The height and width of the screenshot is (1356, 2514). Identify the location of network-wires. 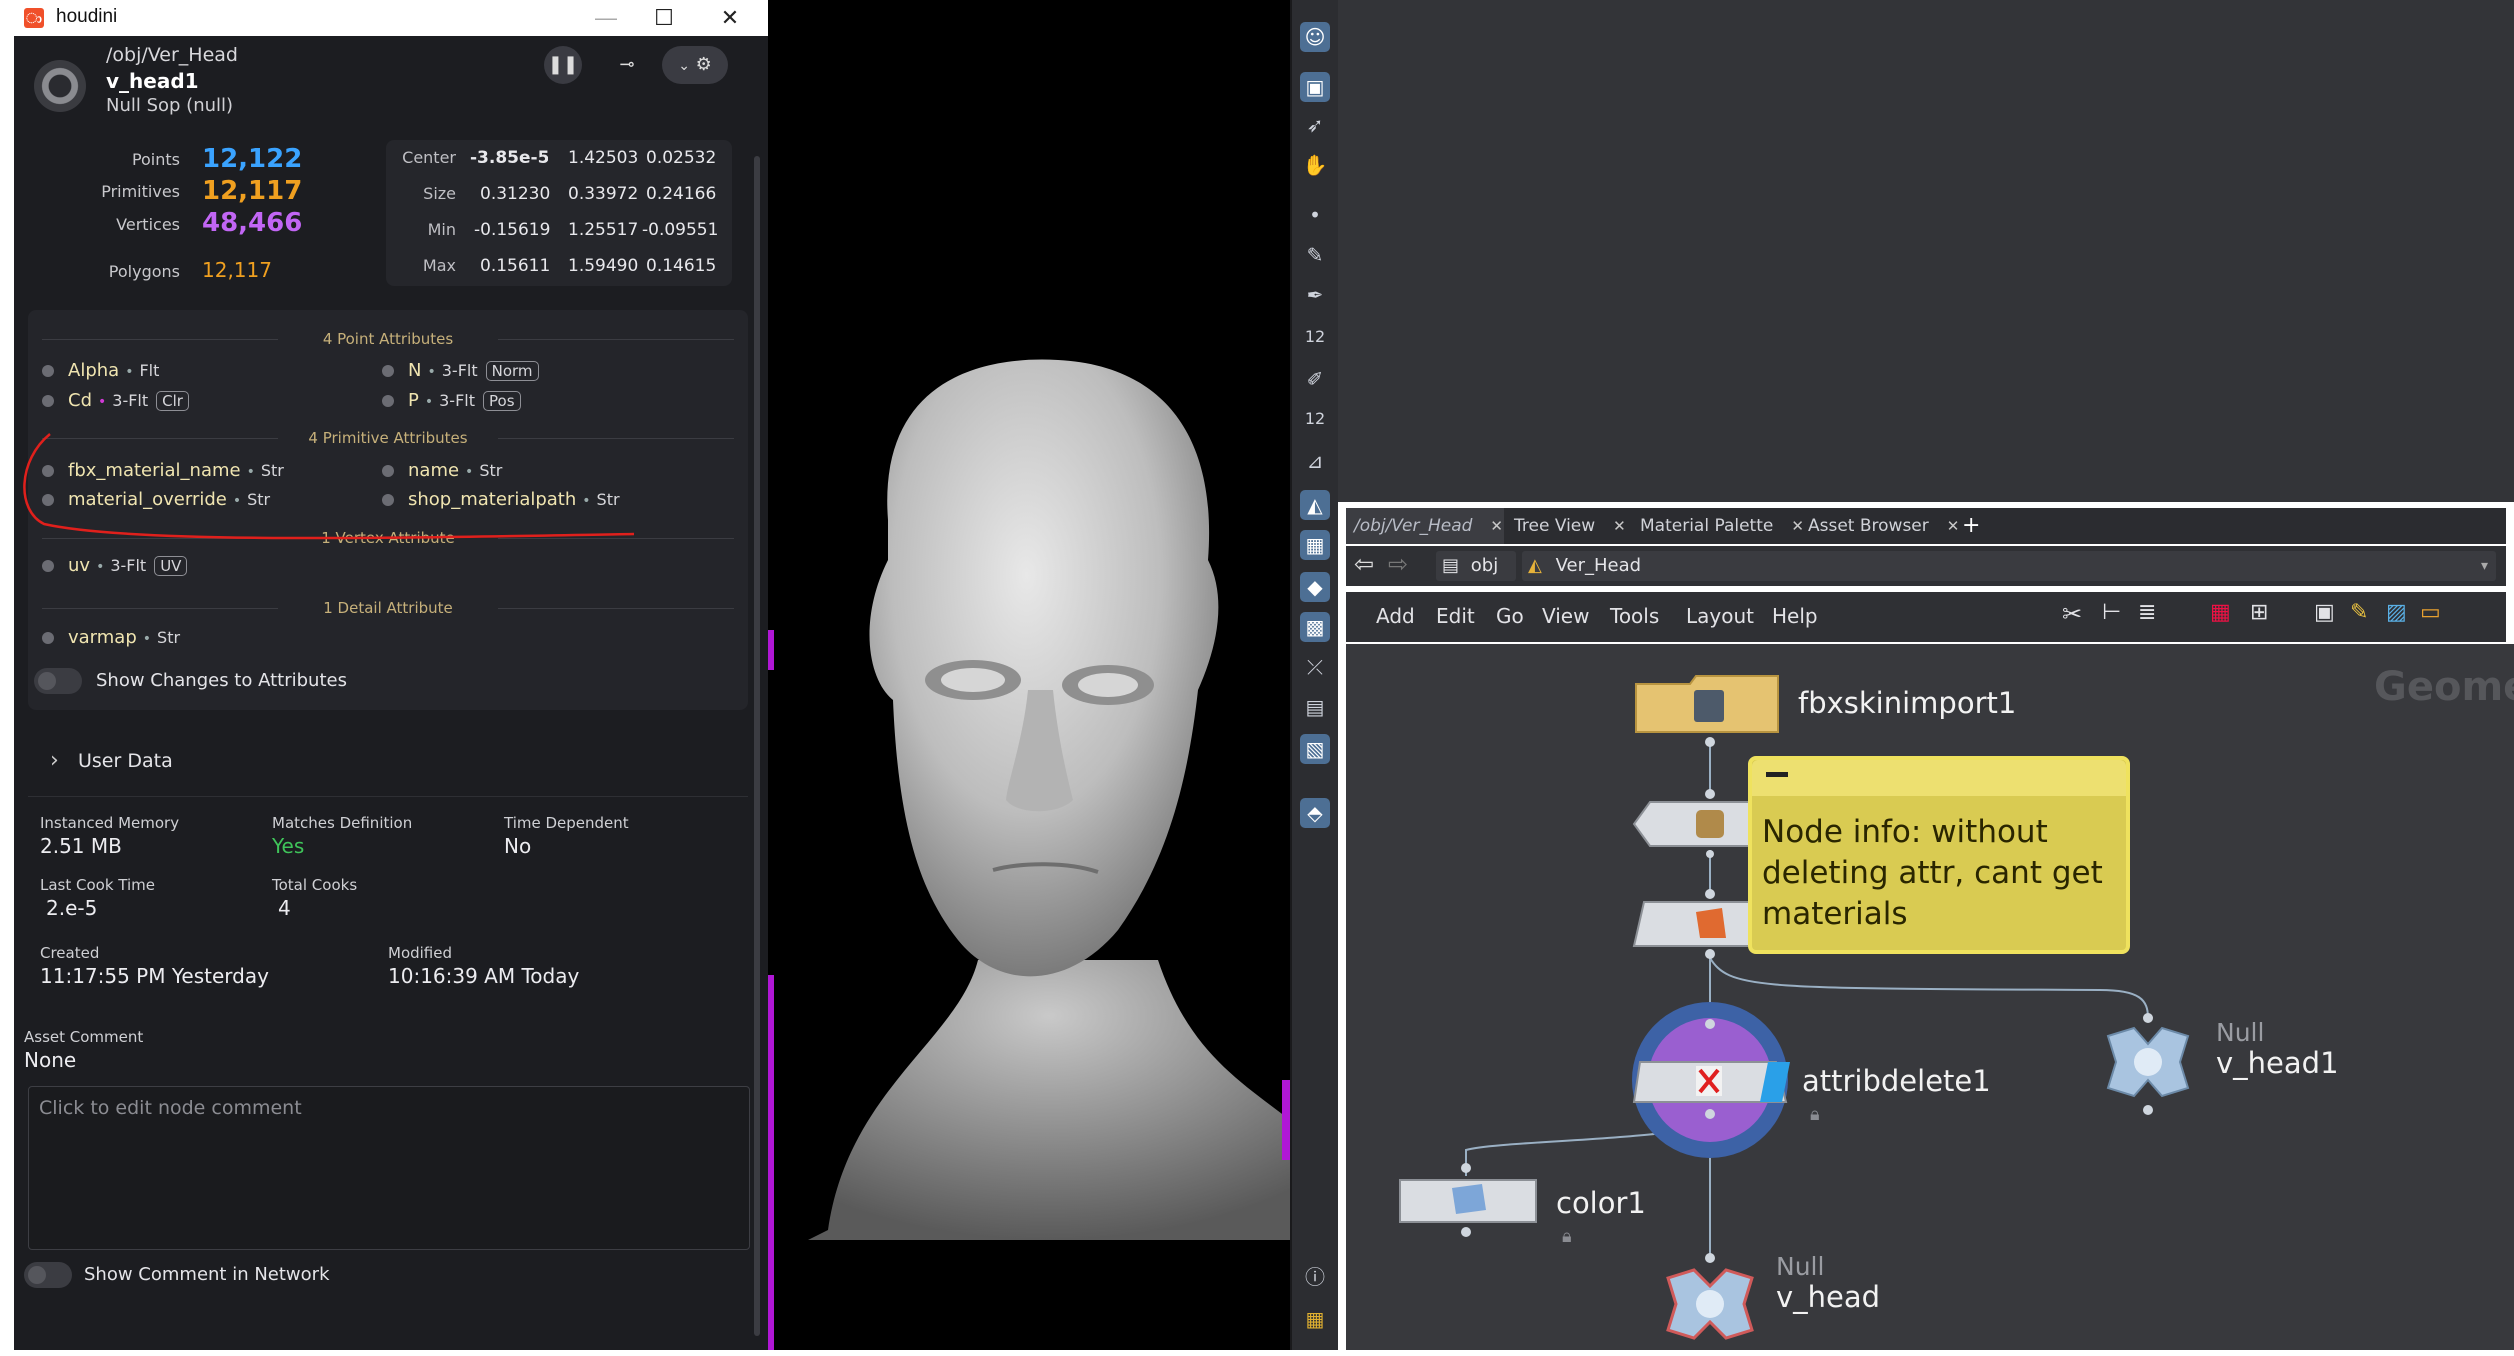
(1807, 1000).